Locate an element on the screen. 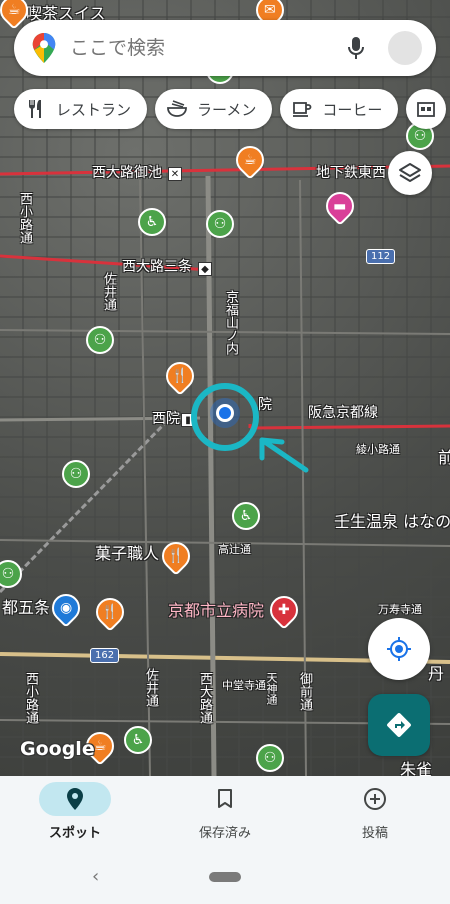 The image size is (450, 904). label-in: 院 is located at coordinates (265, 405).